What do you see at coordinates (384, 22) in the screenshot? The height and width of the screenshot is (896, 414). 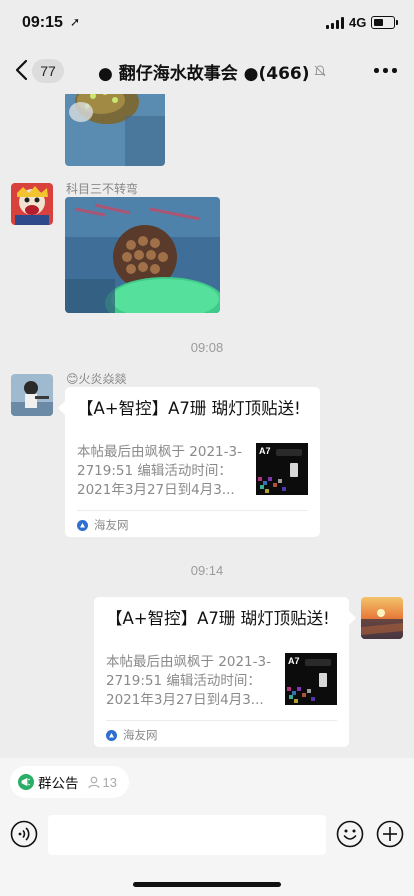 I see `battery-icon` at bounding box center [384, 22].